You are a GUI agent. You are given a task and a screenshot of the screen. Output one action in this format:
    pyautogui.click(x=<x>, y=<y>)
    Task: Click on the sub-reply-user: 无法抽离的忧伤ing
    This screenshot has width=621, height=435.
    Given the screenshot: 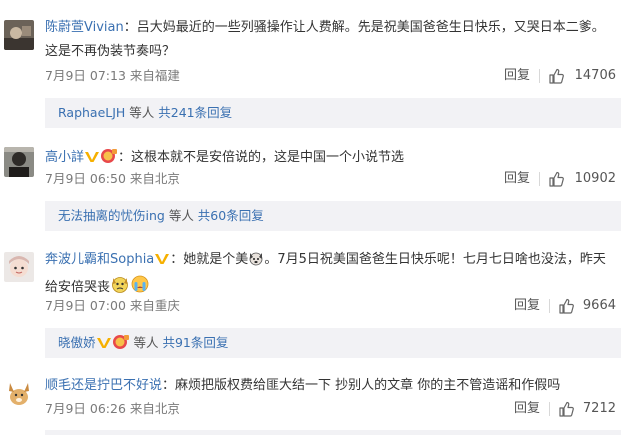 What is the action you would take?
    pyautogui.click(x=111, y=215)
    